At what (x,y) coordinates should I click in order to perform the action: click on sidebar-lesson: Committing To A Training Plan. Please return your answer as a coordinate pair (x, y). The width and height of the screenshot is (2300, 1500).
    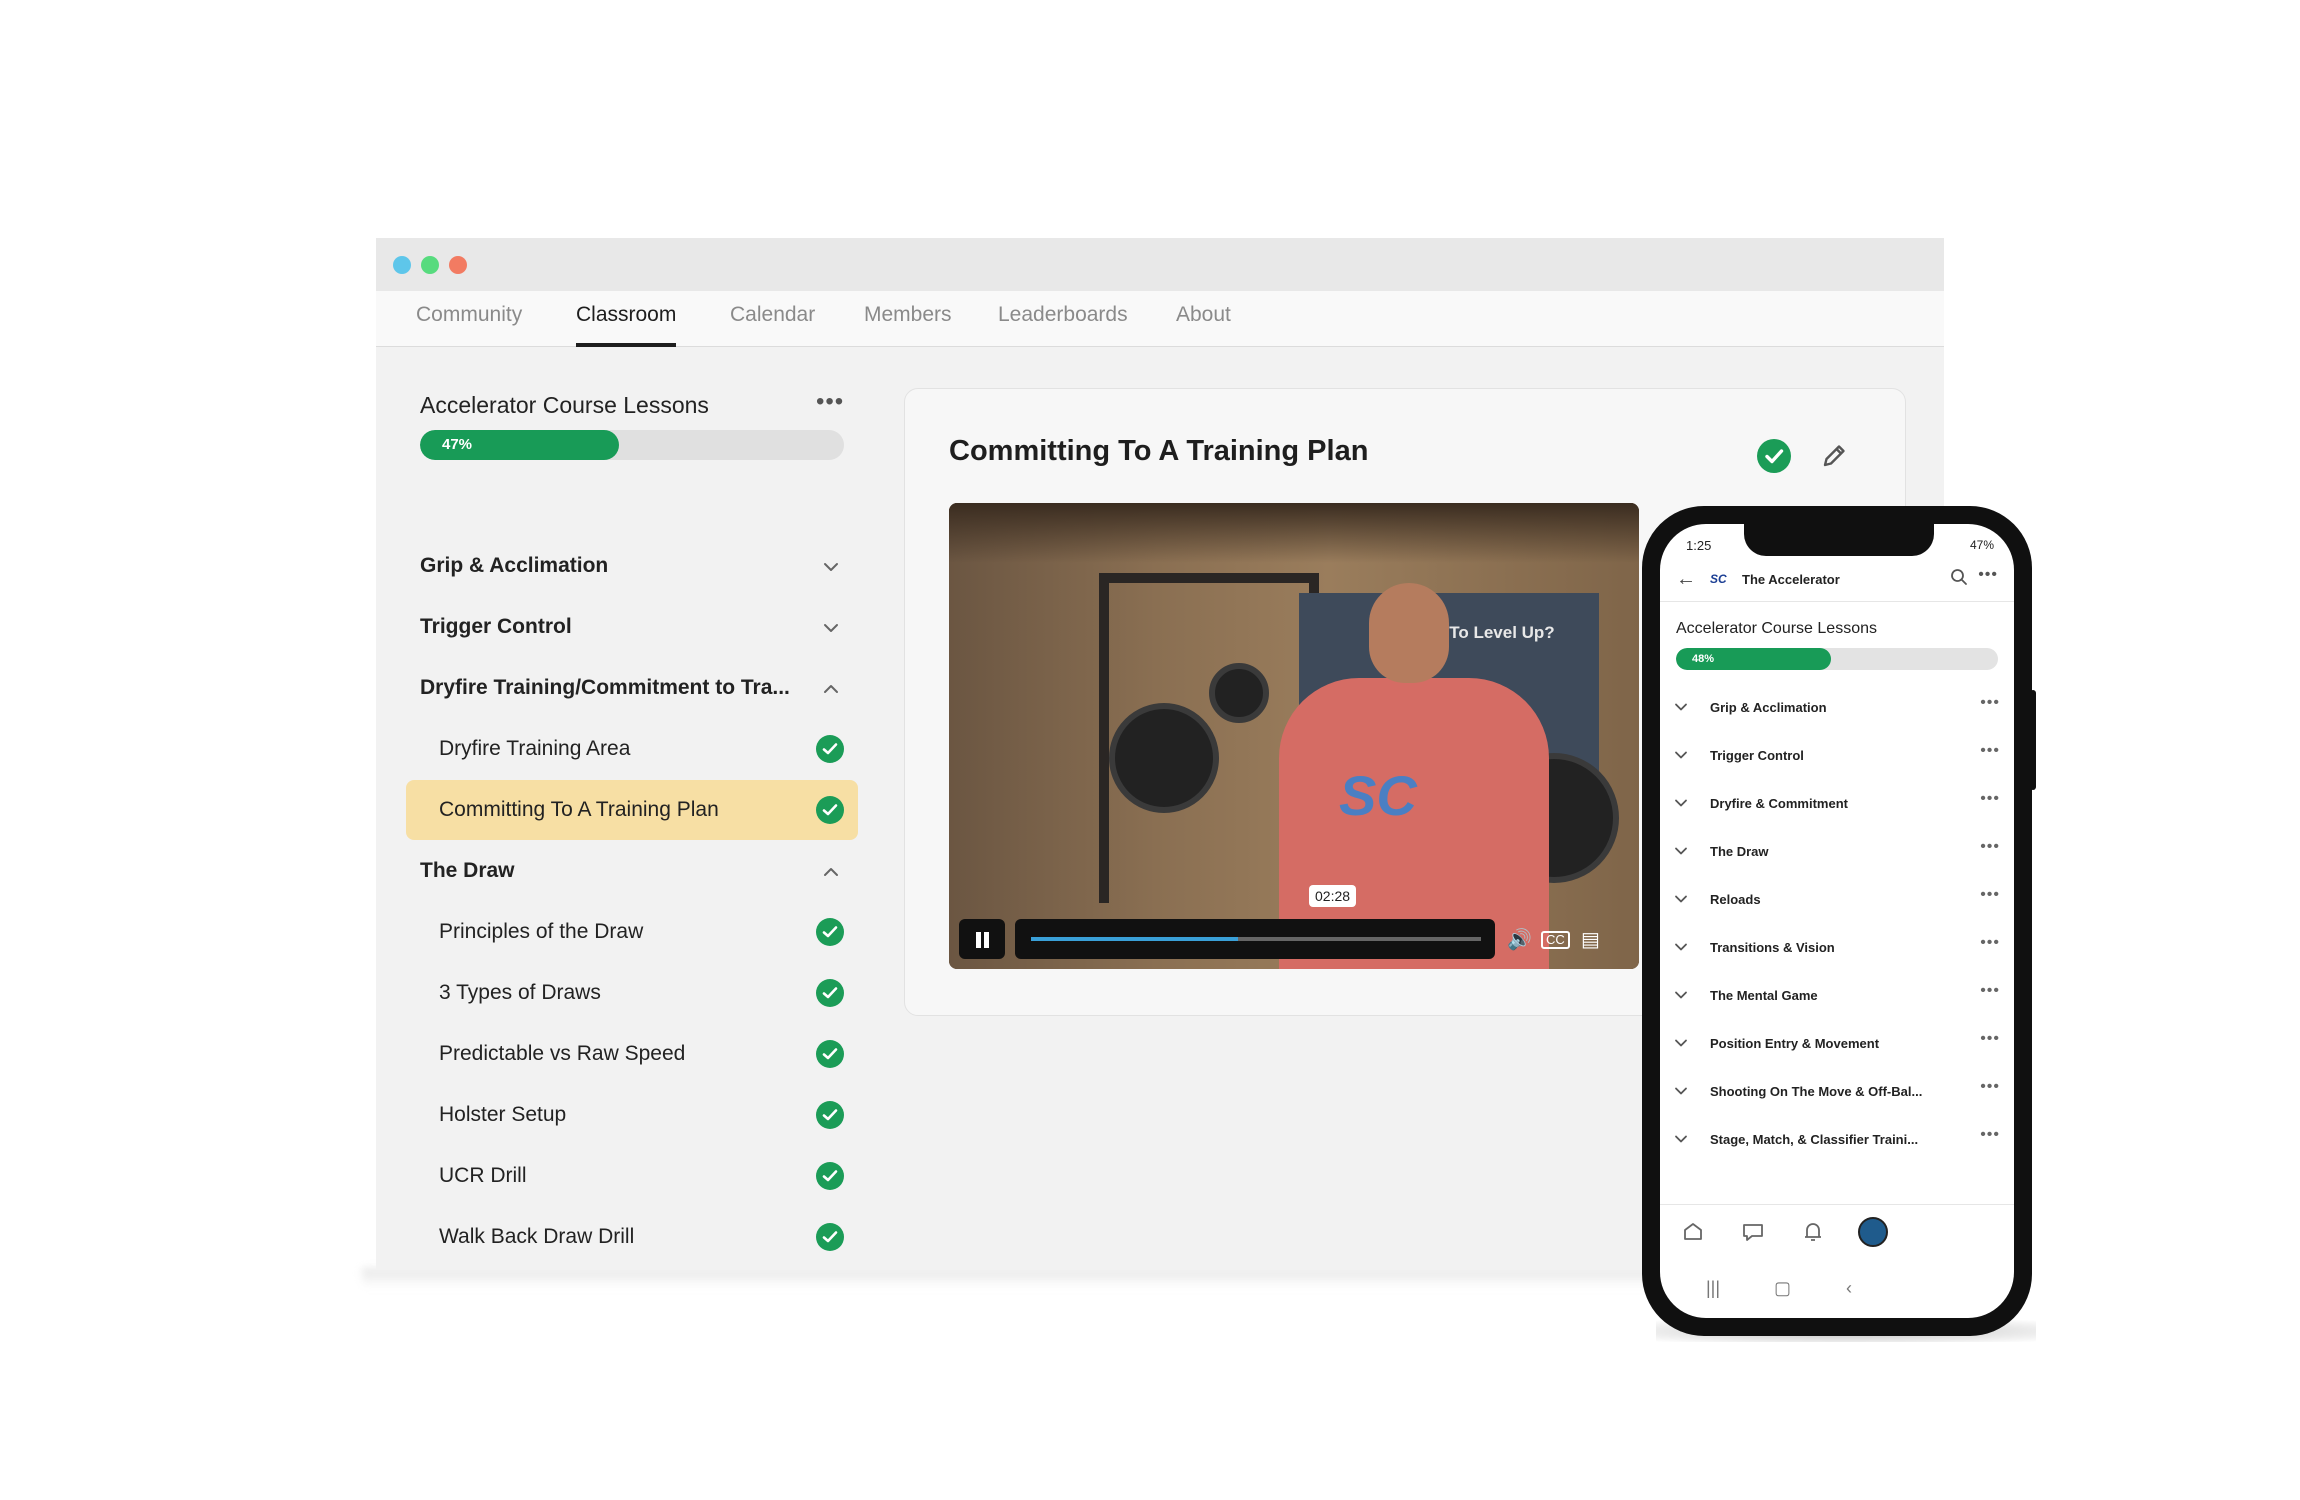
    Looking at the image, I should click on (632, 810).